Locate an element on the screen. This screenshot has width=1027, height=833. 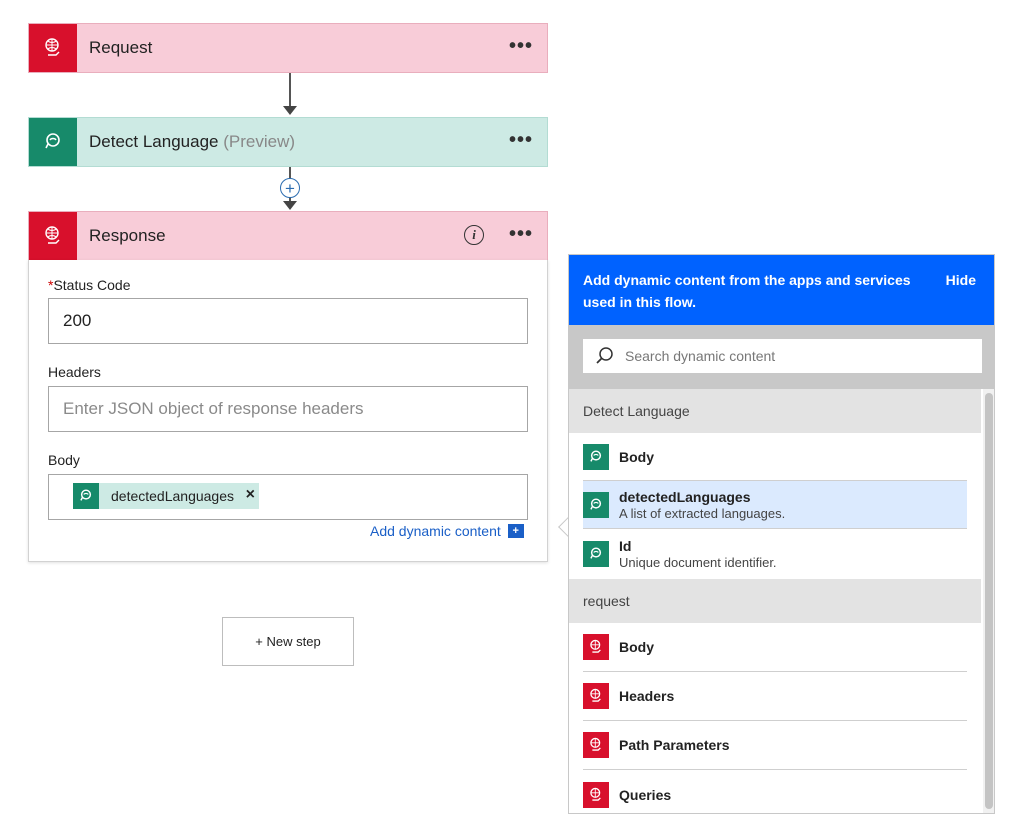
item-name: Queries is located at coordinates (645, 794).